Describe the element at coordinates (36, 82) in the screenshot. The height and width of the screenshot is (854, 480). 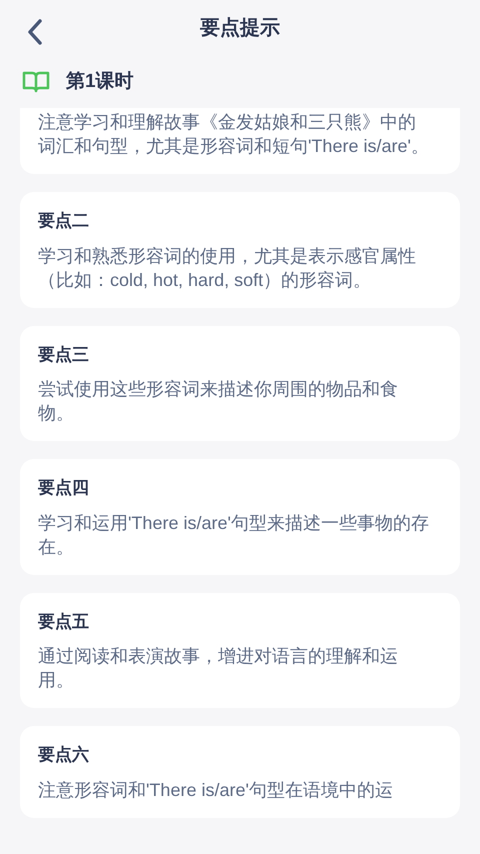
I see `book-icon` at that location.